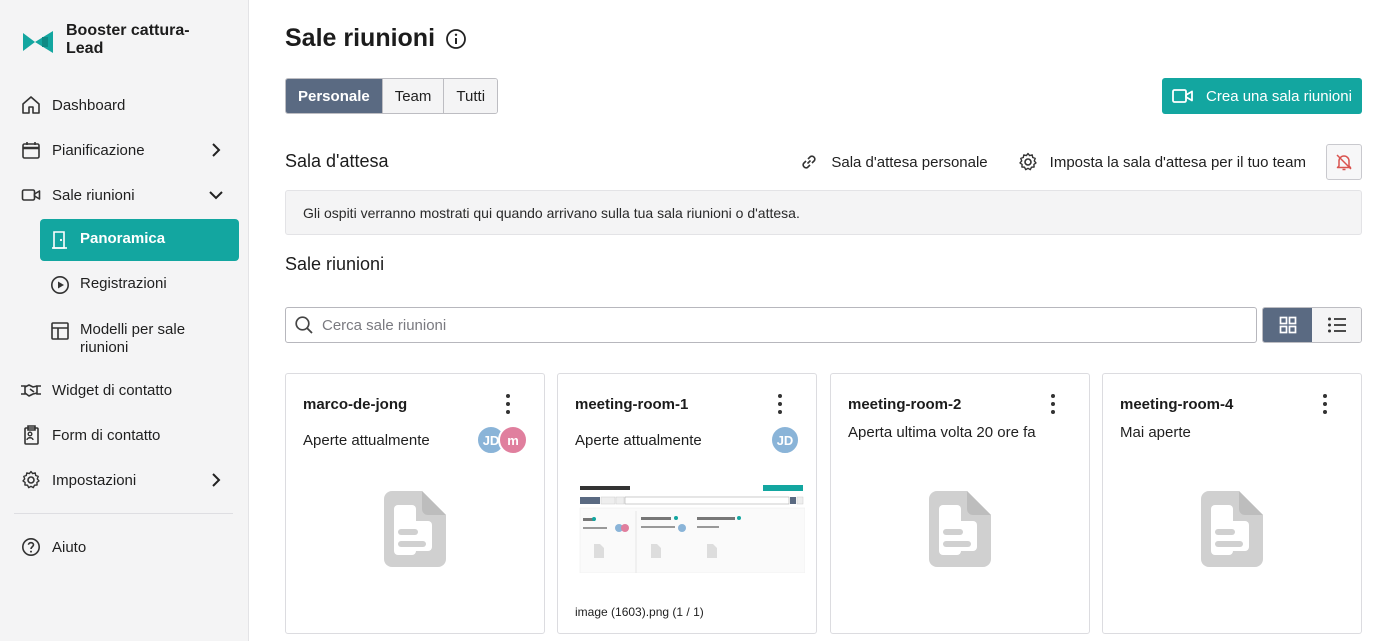 The height and width of the screenshot is (641, 1382). Describe the element at coordinates (355, 404) in the screenshot. I see `room-name: marco-de-jong` at that location.